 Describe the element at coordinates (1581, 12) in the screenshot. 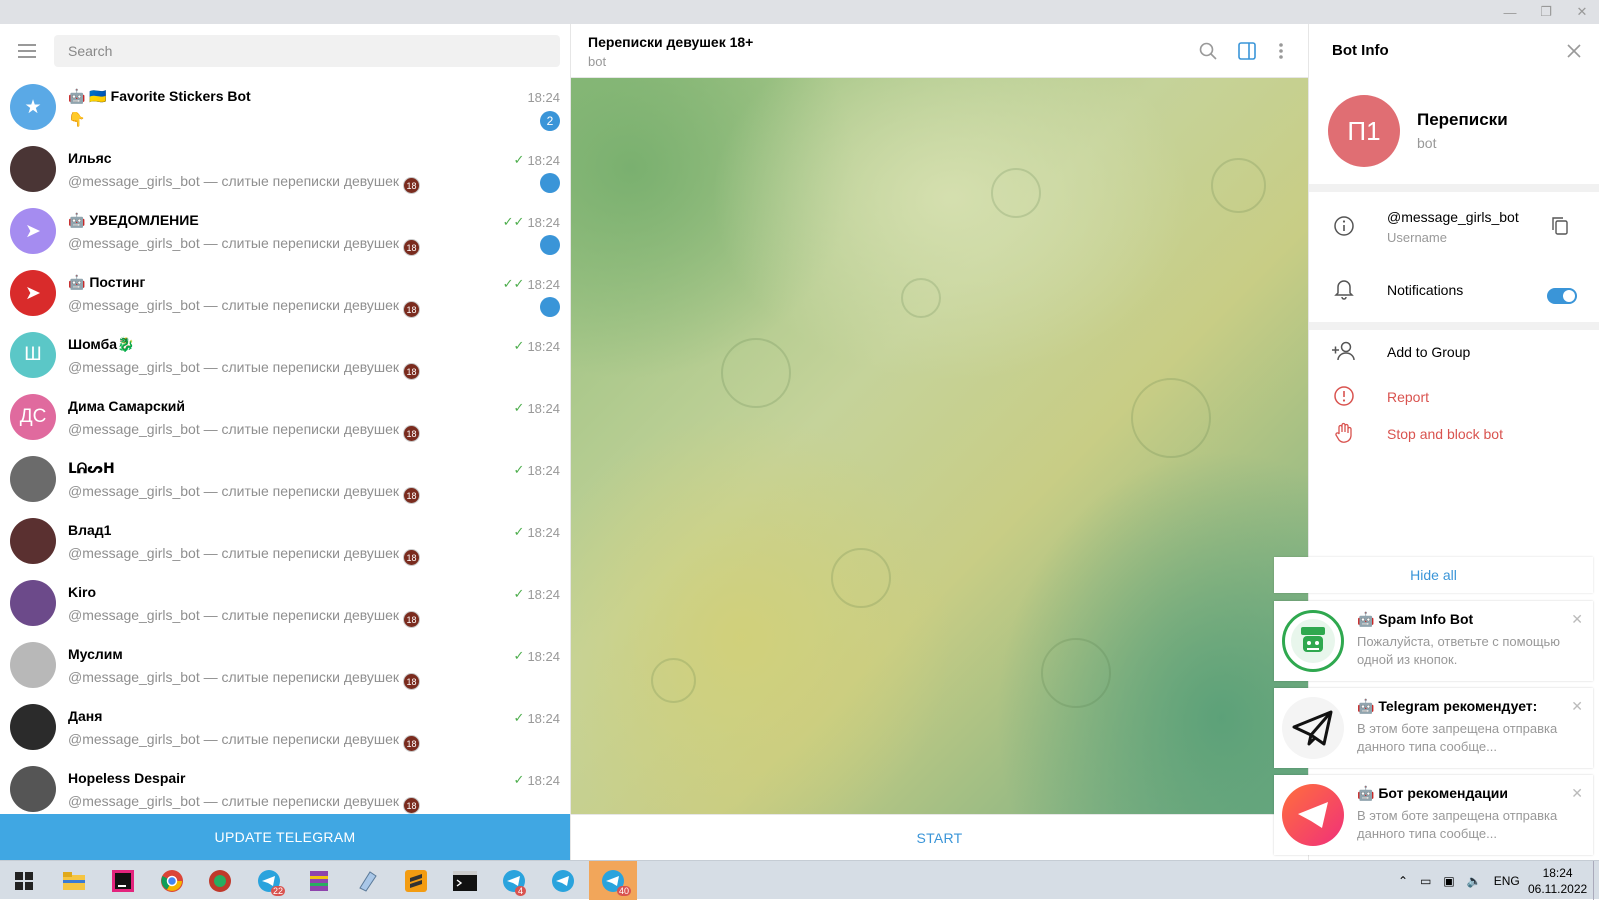

I see `close-window-button: ✕` at that location.